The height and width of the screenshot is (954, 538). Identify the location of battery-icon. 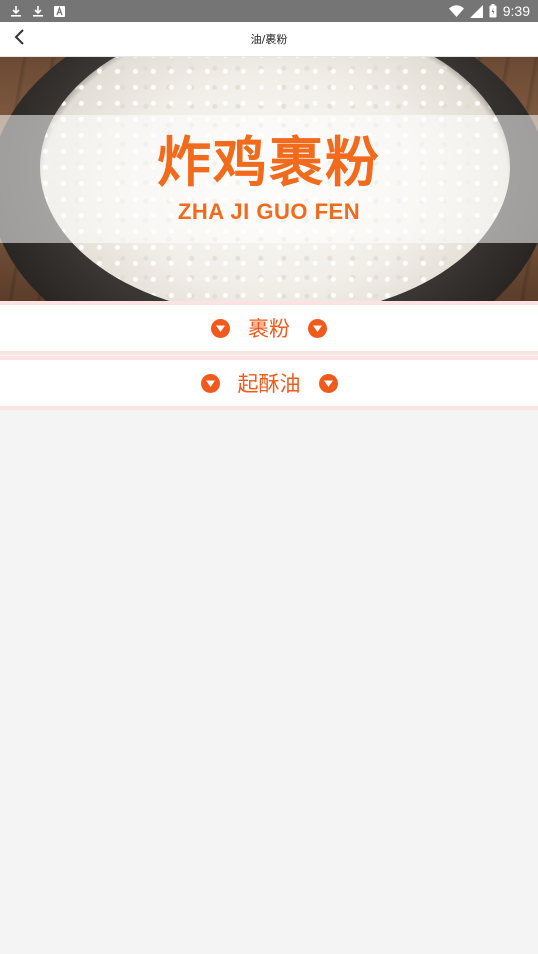
(493, 11).